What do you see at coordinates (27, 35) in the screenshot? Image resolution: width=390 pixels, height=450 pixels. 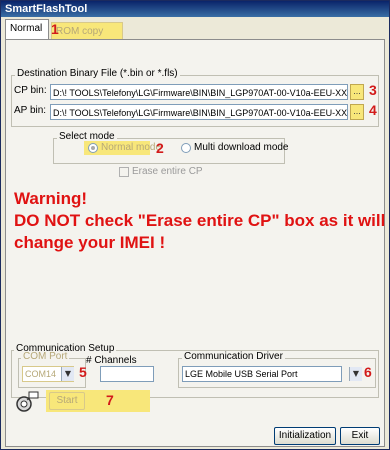 I see `tab-normal-dl: Normal D/L` at bounding box center [27, 35].